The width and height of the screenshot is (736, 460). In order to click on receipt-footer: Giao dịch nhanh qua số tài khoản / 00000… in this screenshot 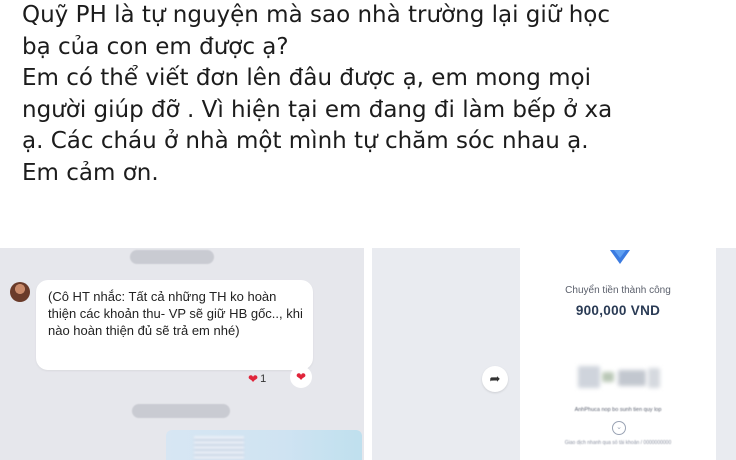, I will do `click(618, 443)`.